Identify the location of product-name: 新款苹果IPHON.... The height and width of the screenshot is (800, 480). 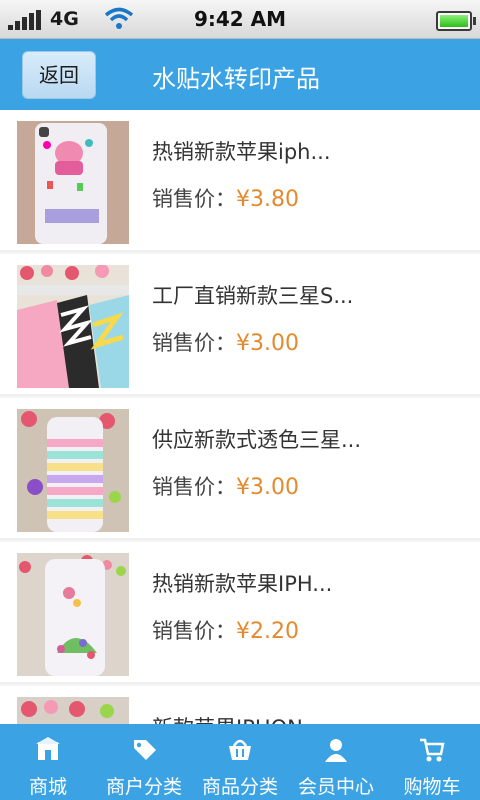
(237, 718).